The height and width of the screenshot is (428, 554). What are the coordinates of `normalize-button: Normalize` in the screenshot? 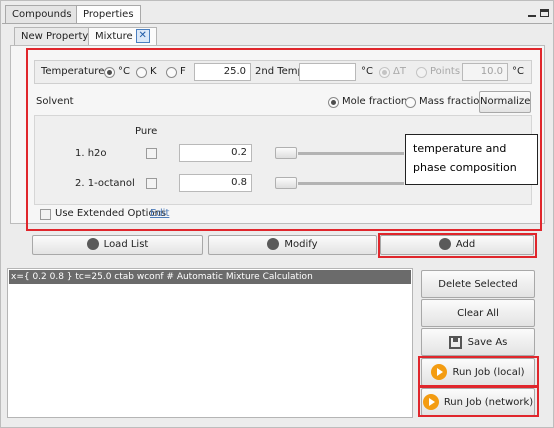 It's located at (505, 102).